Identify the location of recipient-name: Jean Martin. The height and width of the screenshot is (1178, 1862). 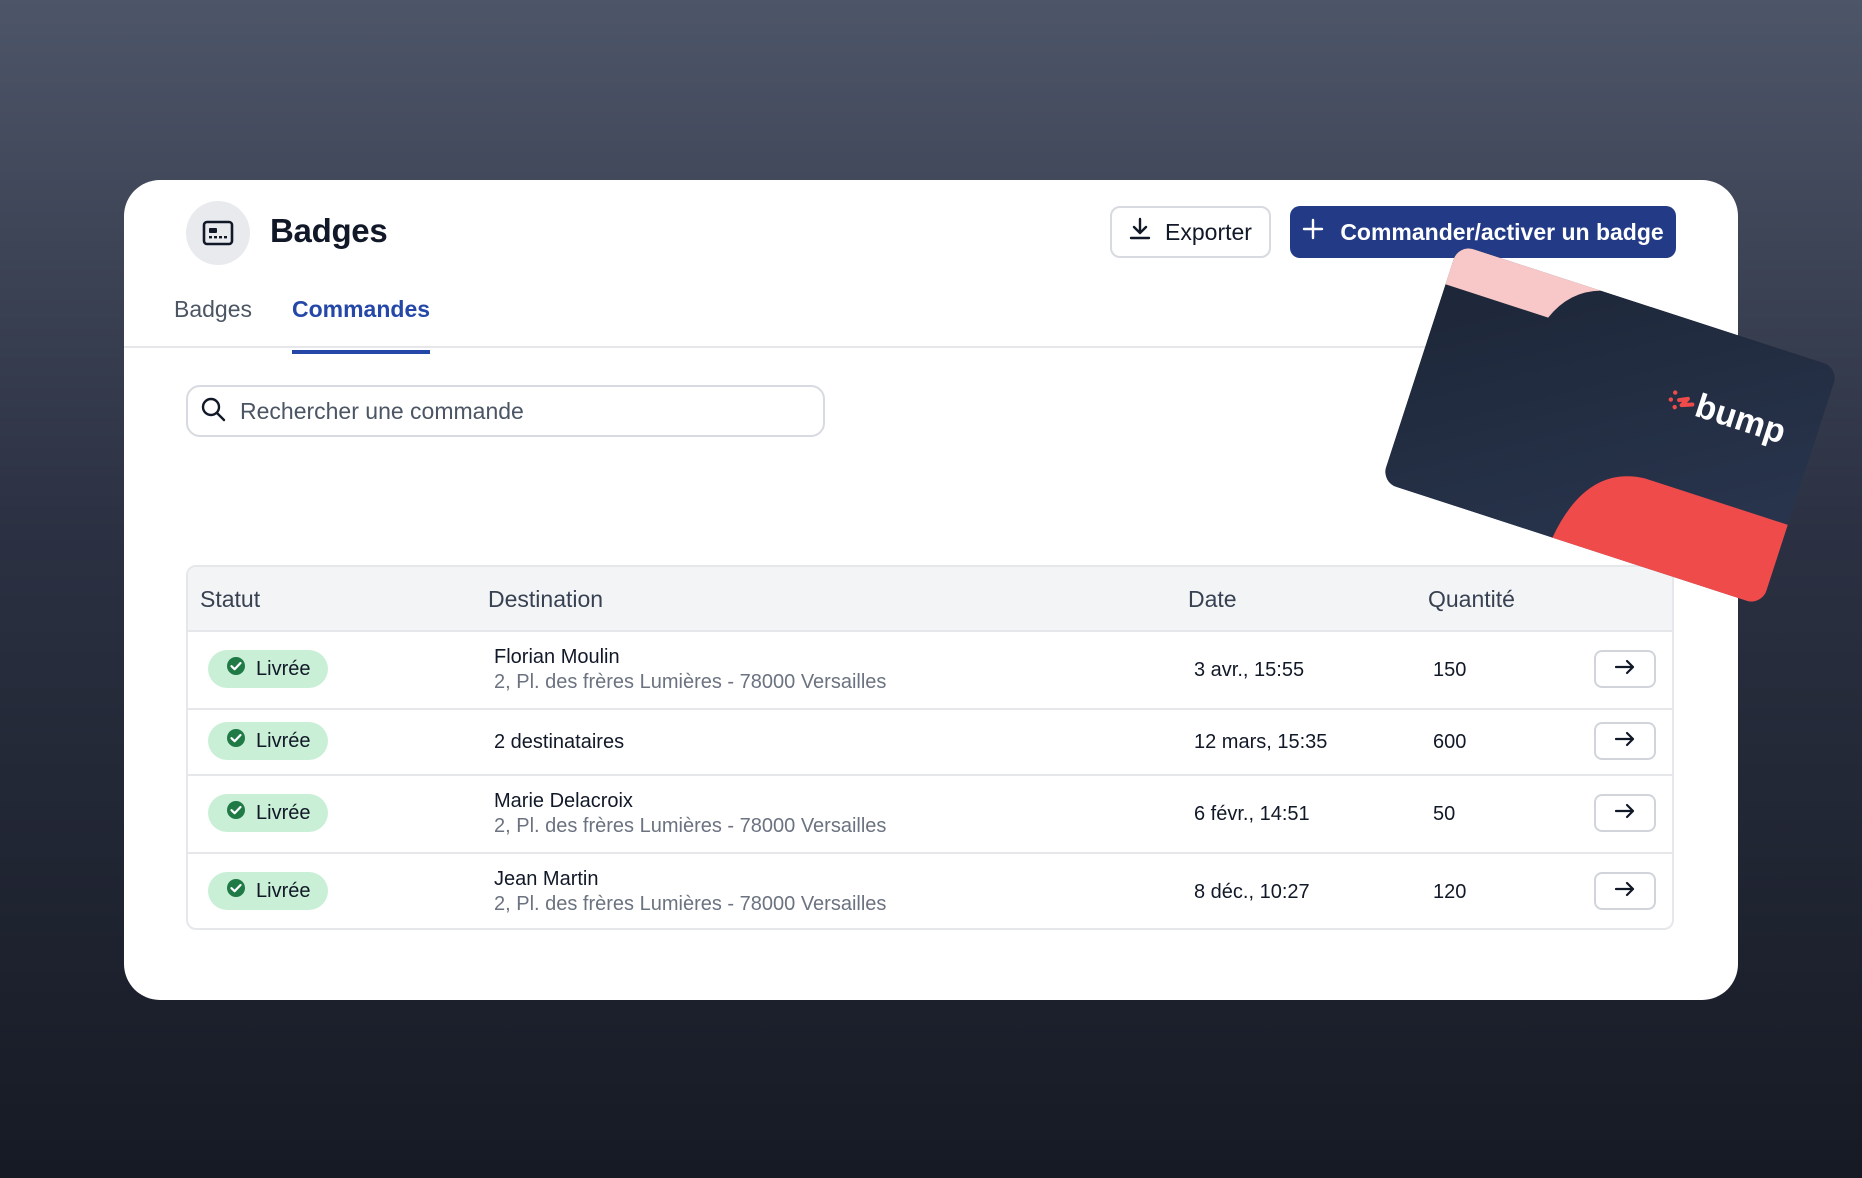
(546, 879).